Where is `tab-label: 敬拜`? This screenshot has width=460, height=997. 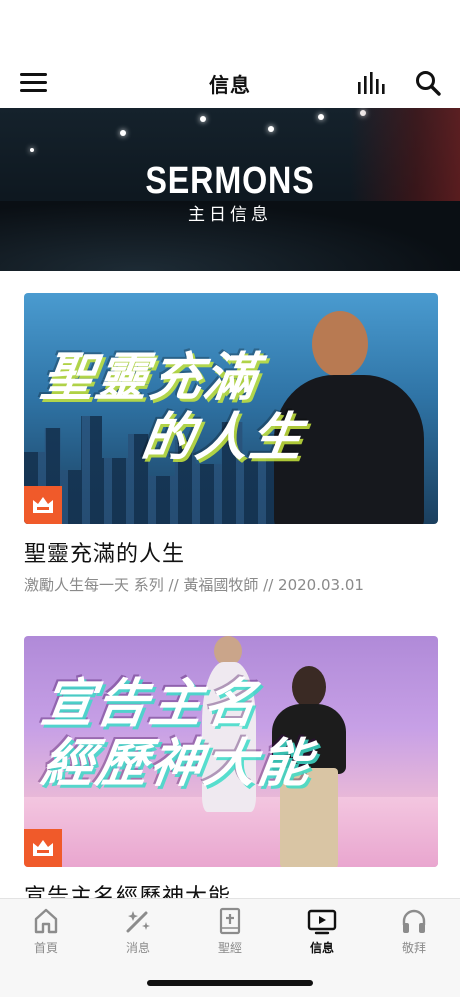 tab-label: 敬拜 is located at coordinates (413, 948).